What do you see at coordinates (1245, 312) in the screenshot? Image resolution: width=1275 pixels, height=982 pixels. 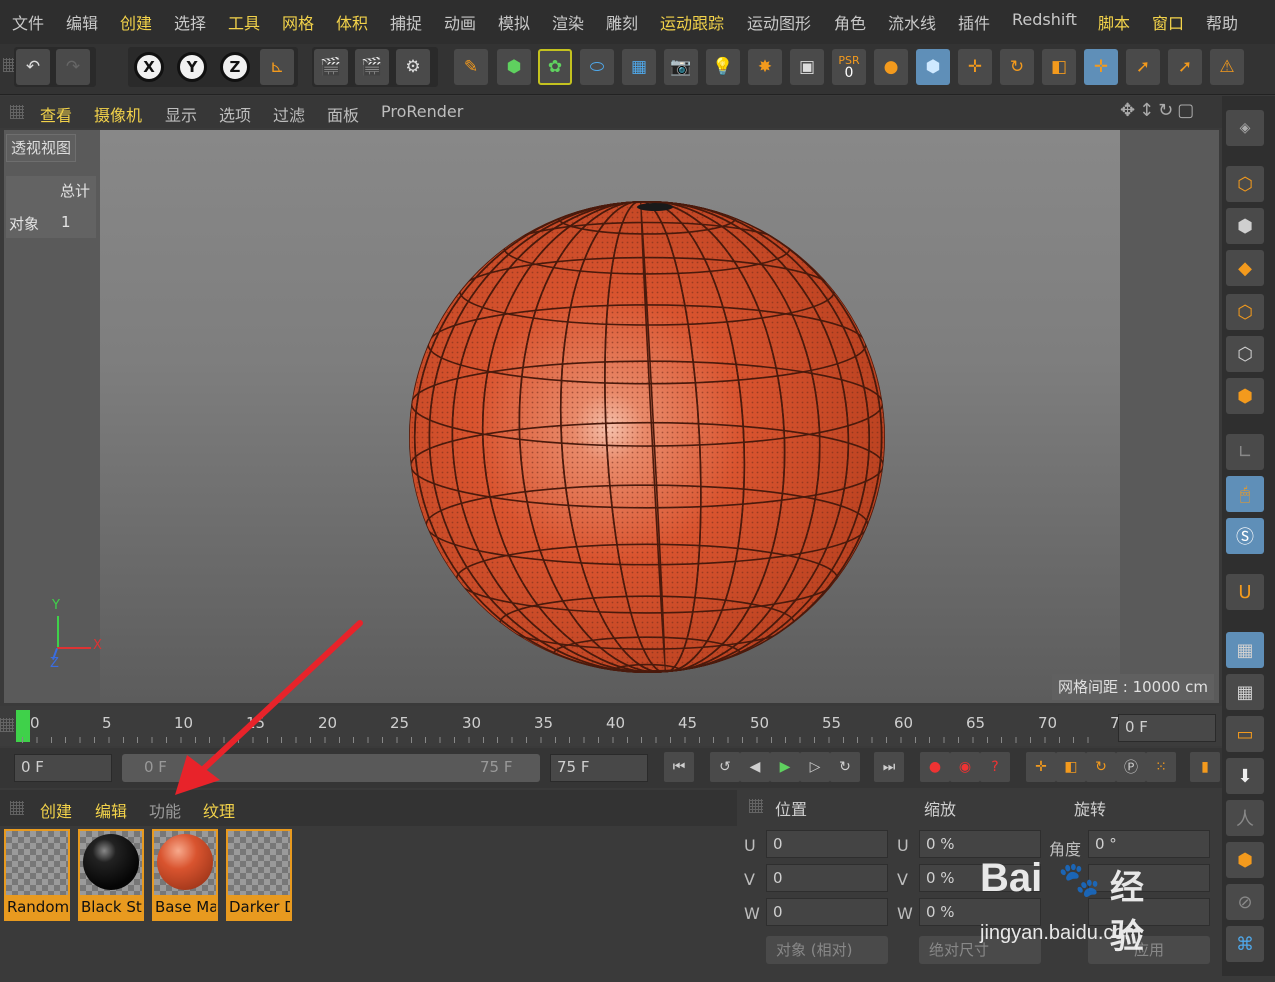 I see `point-mode-icon: ⬡` at bounding box center [1245, 312].